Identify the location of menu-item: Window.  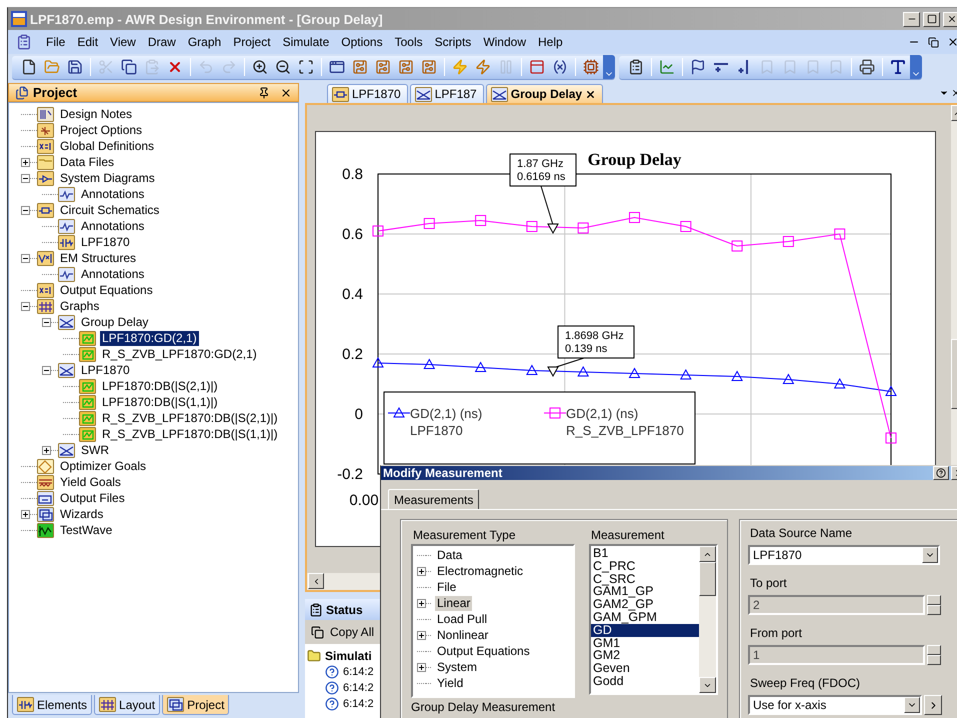
(504, 42).